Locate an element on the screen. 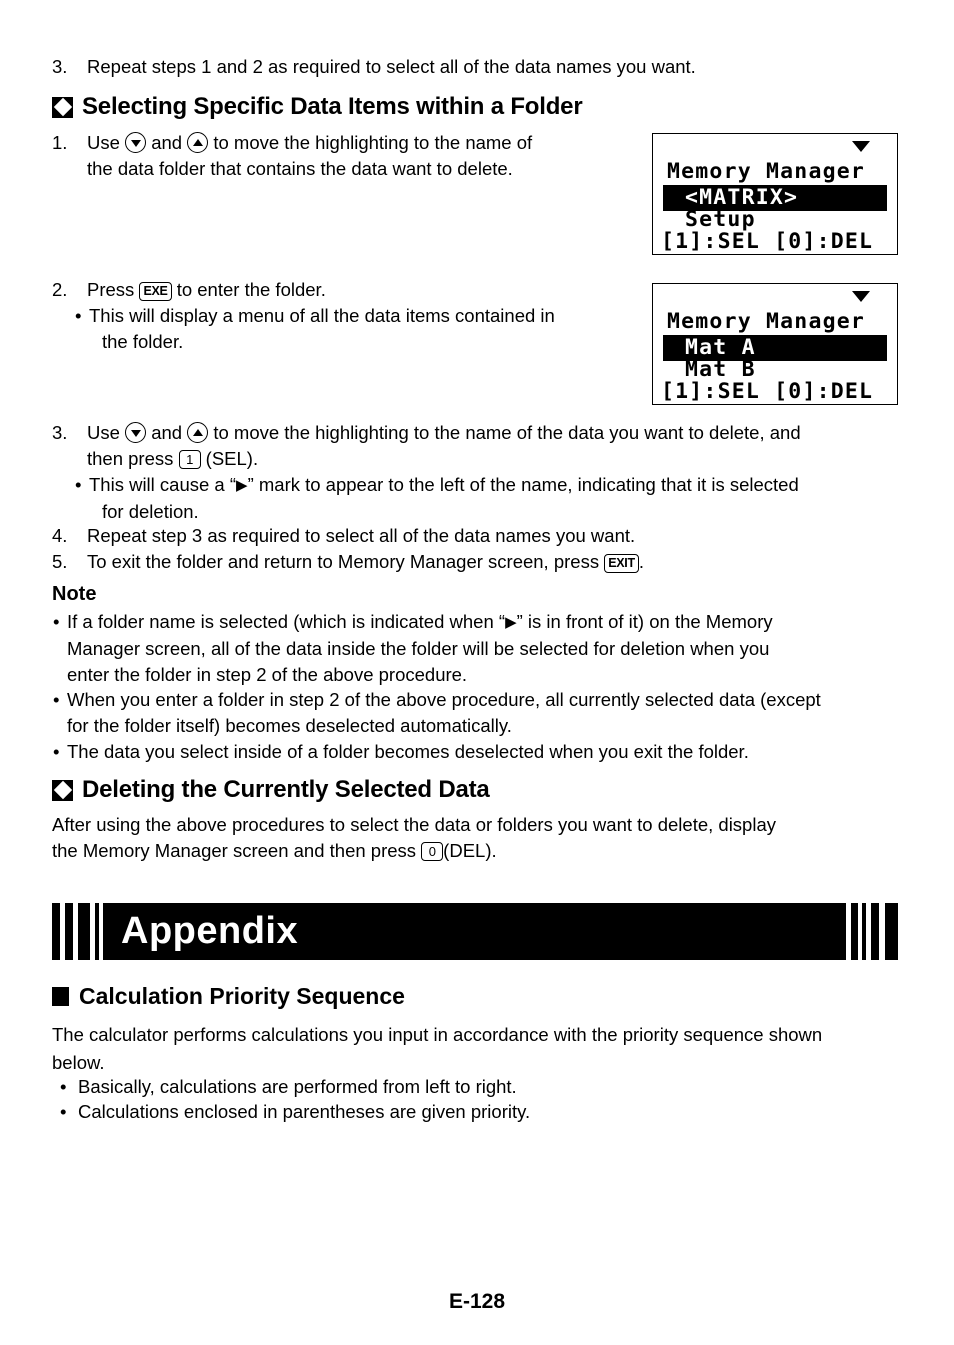  note-heading: Note is located at coordinates (74, 594).